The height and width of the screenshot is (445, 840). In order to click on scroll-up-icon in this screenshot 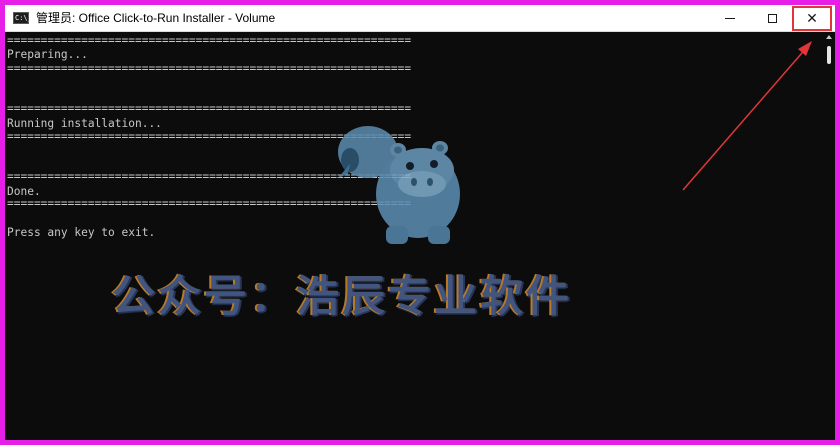, I will do `click(829, 37)`.